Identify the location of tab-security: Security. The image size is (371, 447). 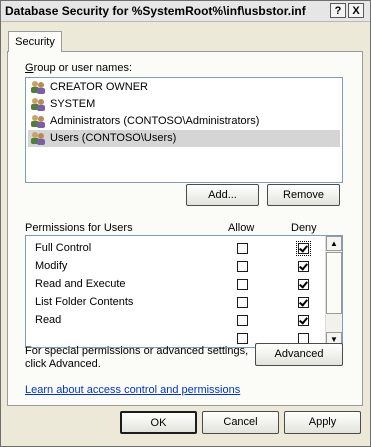
(35, 41).